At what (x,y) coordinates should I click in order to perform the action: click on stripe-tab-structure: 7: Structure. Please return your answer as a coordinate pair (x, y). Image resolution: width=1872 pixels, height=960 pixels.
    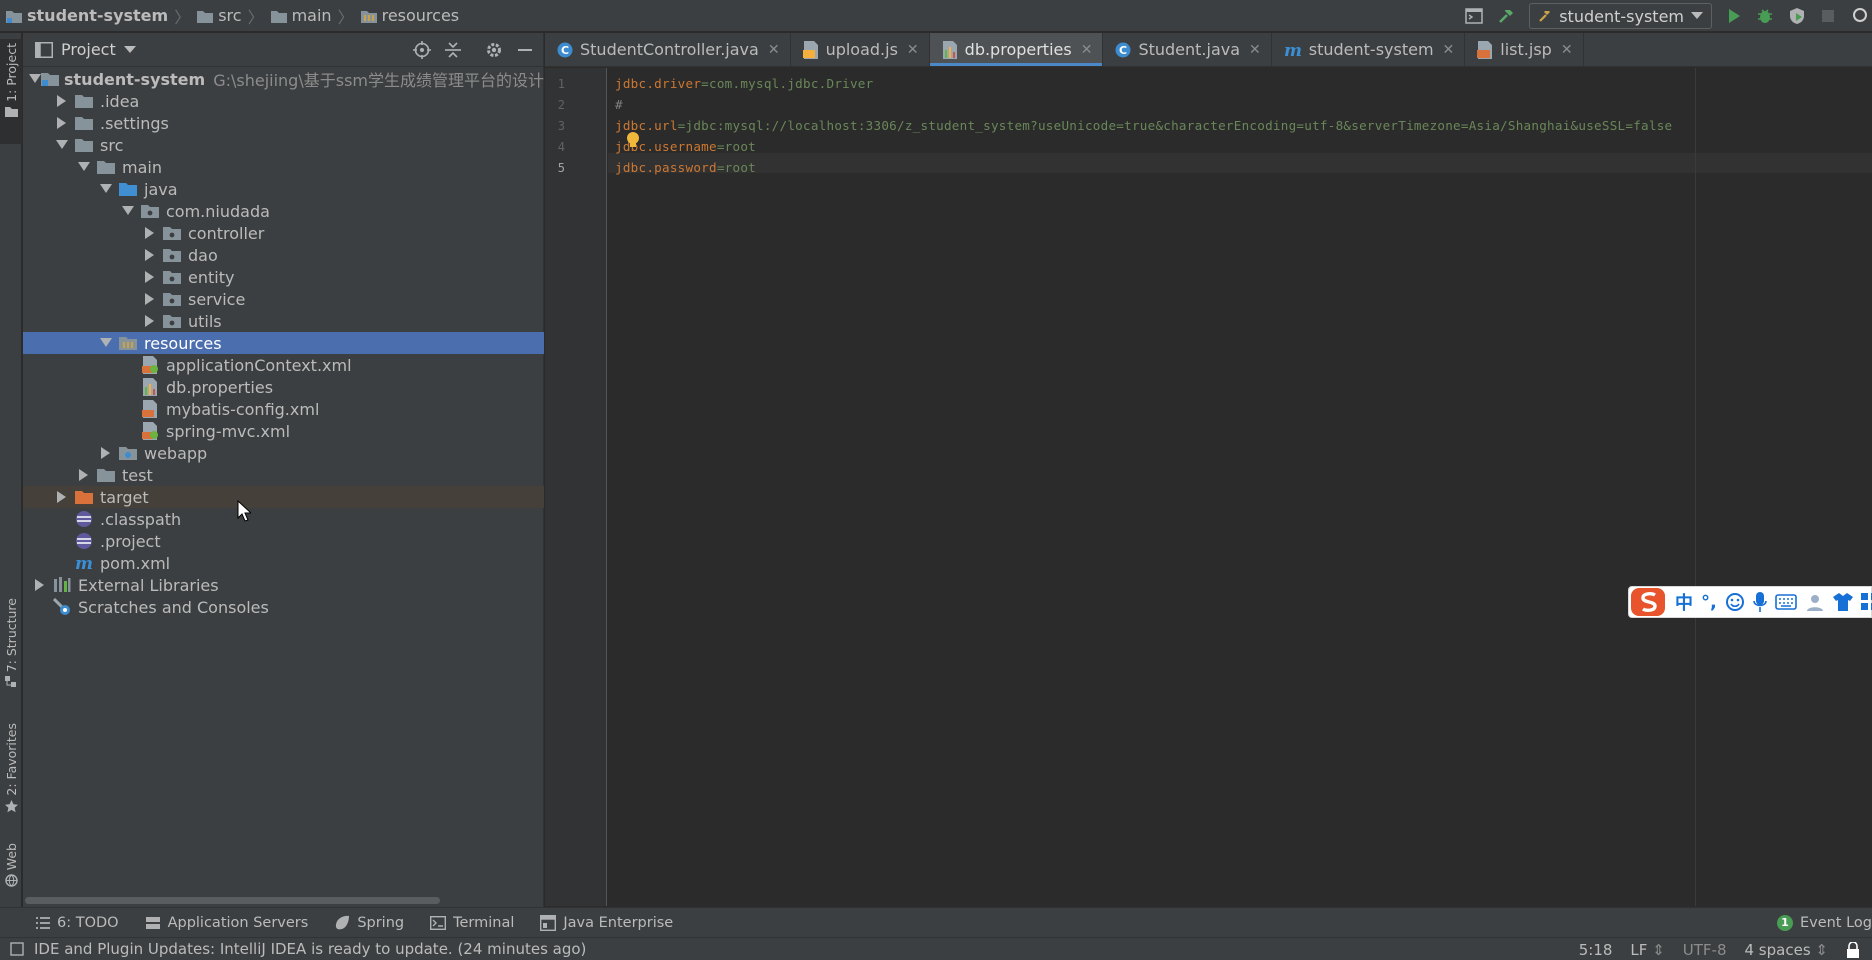
    Looking at the image, I should click on (11, 648).